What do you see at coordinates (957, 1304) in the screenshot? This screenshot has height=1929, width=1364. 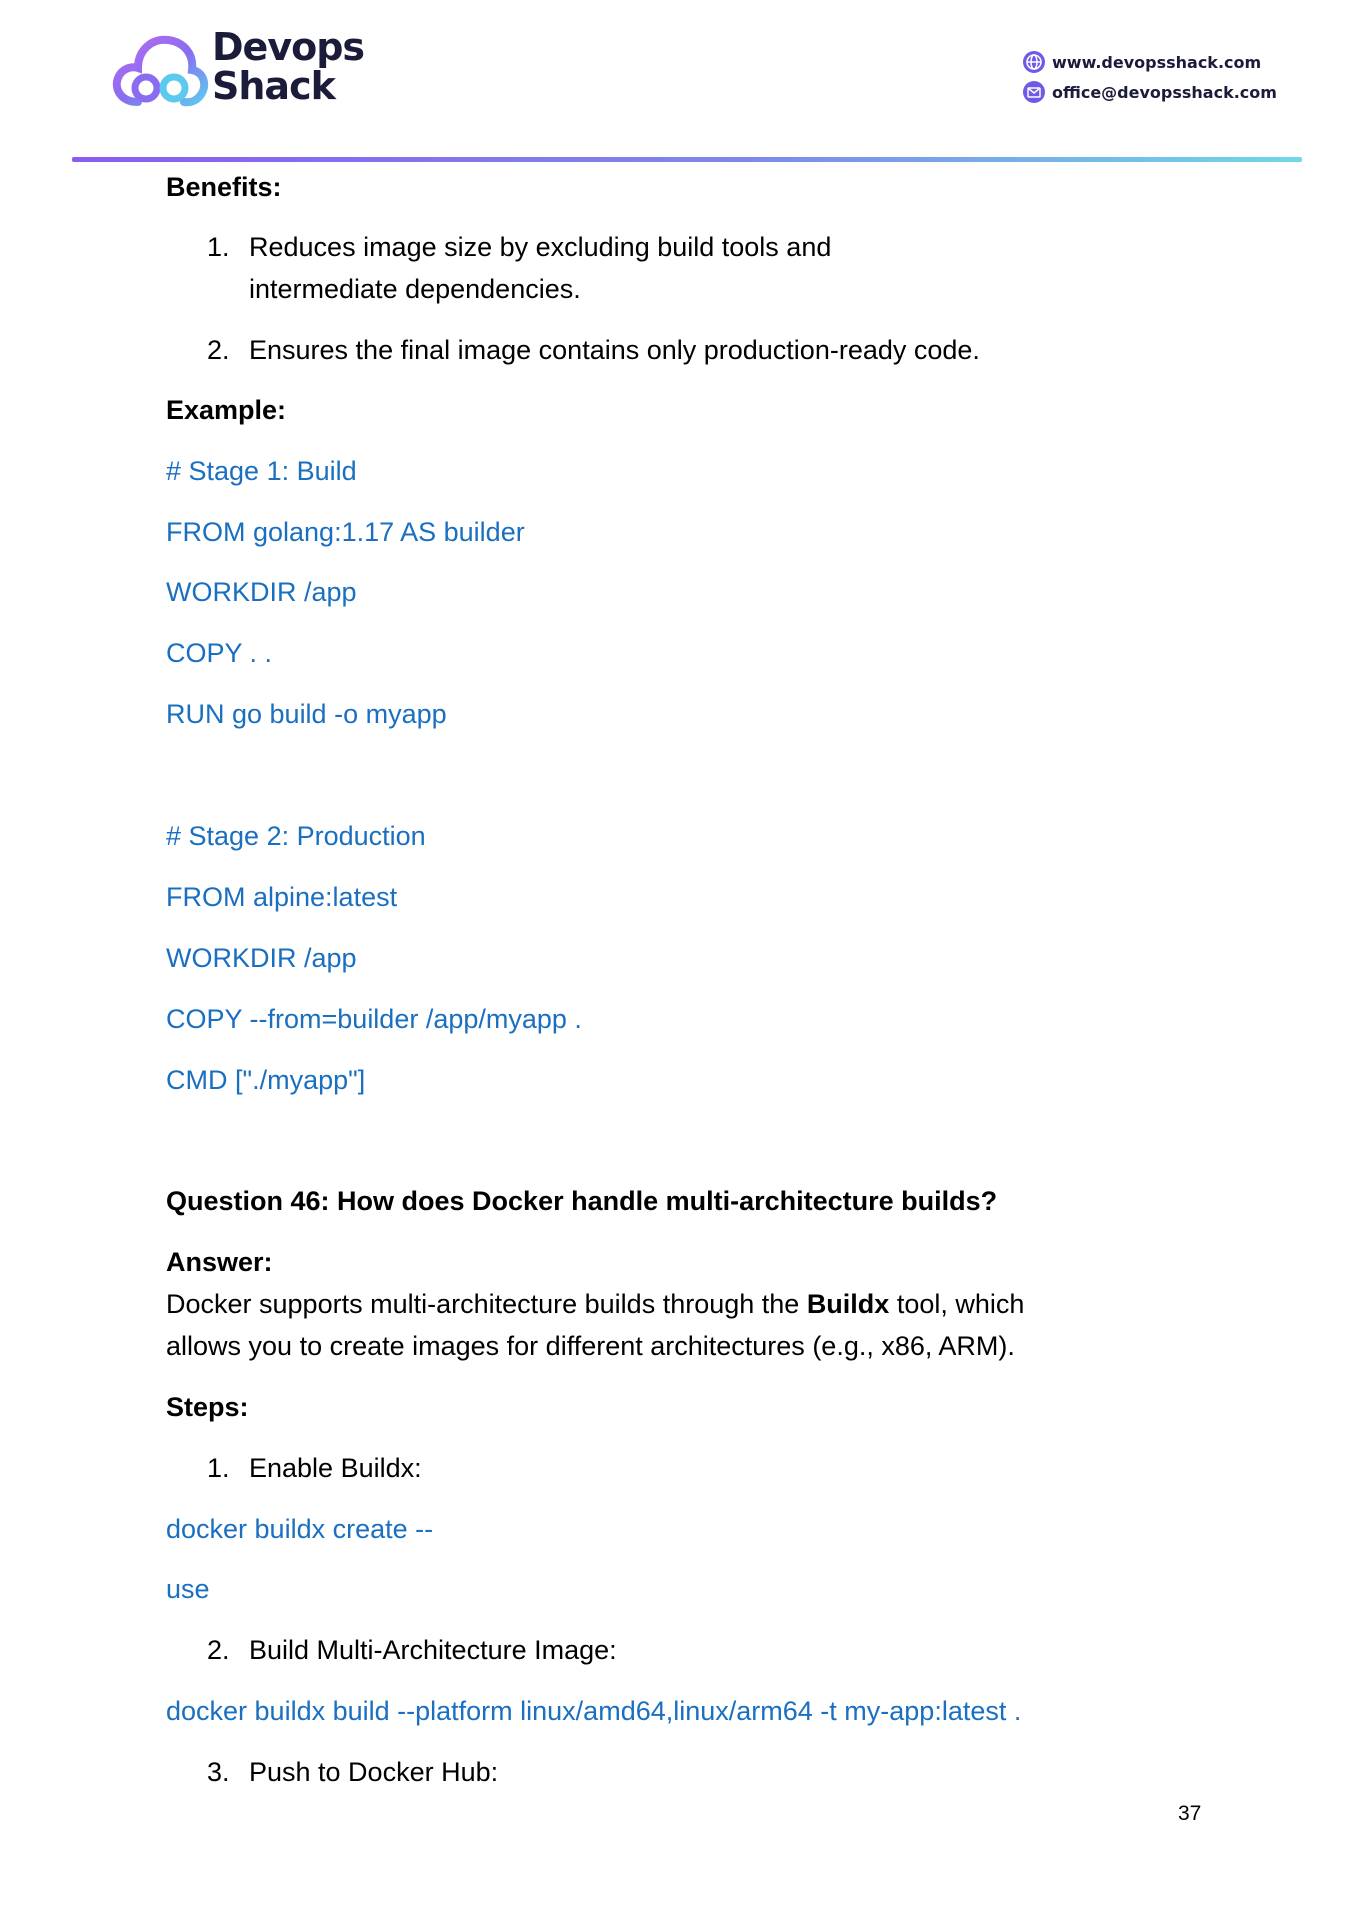 I see `answer-text-end: tool, which` at bounding box center [957, 1304].